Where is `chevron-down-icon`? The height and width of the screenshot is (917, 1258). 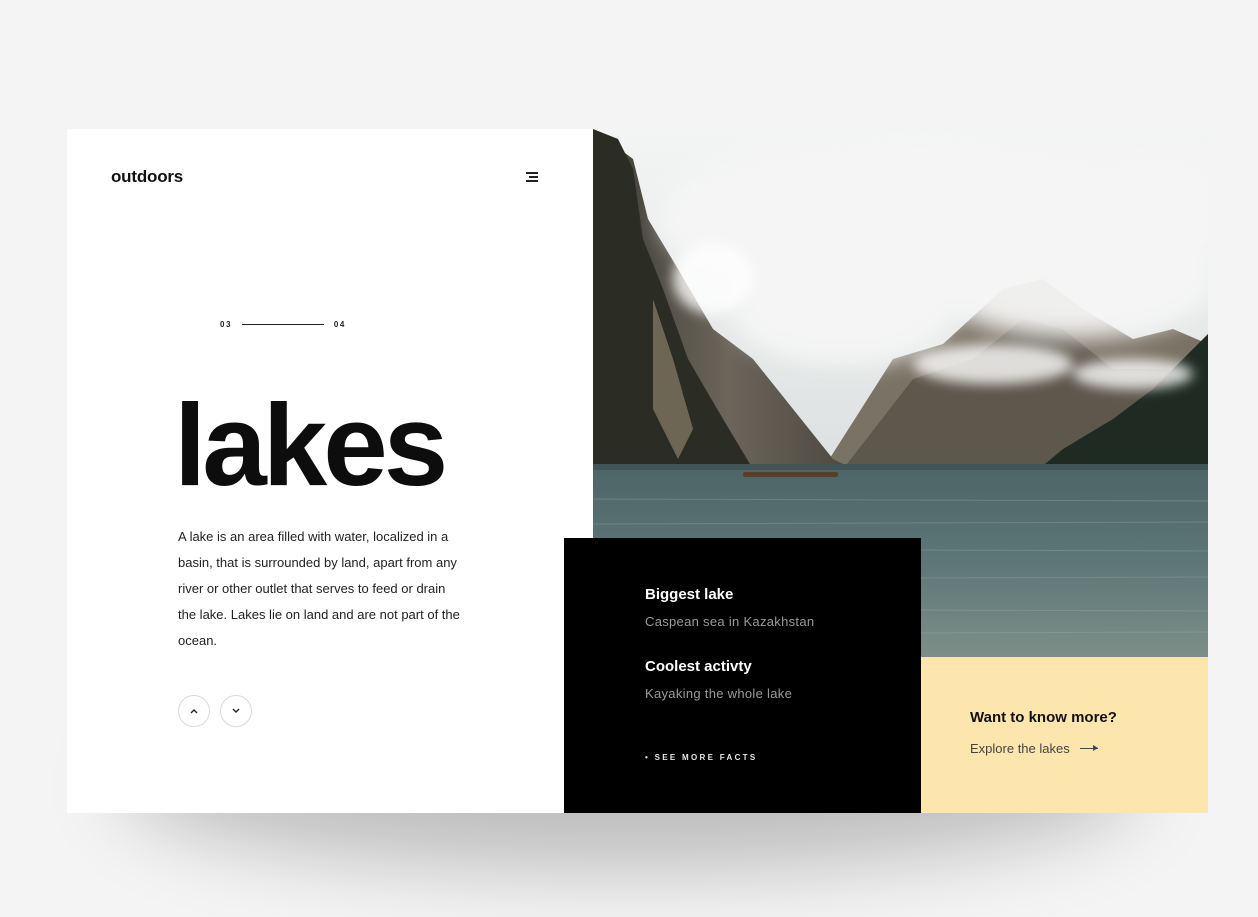 chevron-down-icon is located at coordinates (236, 710).